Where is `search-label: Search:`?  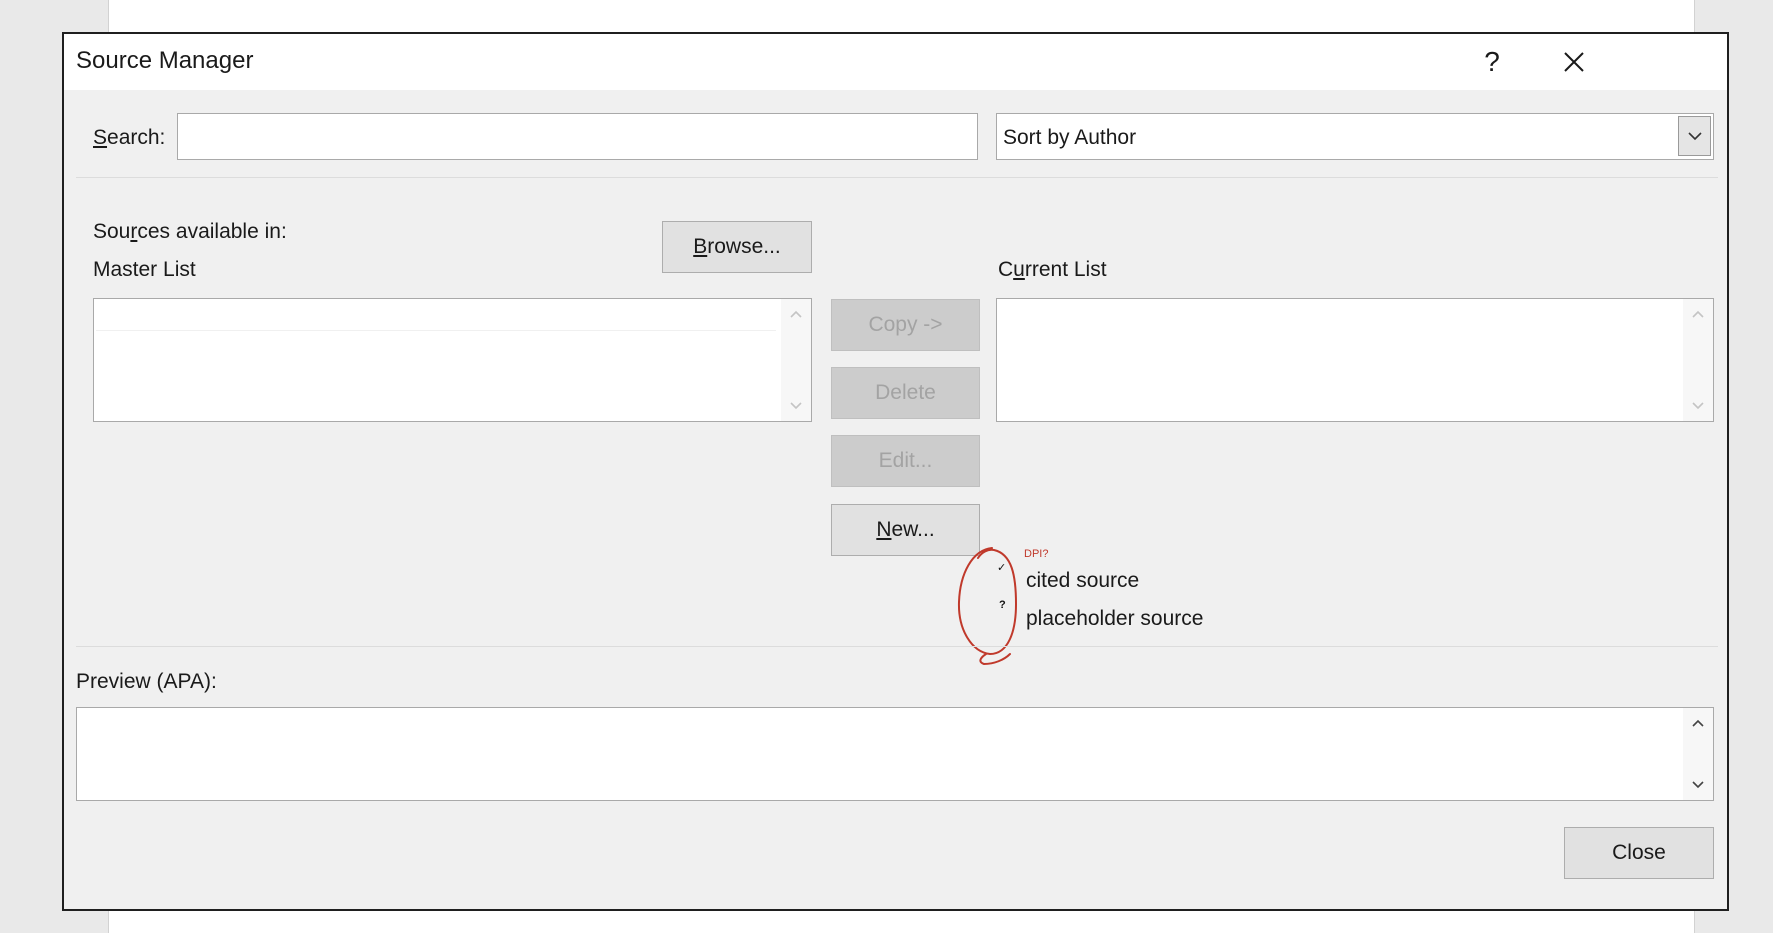
search-label: Search: is located at coordinates (129, 137).